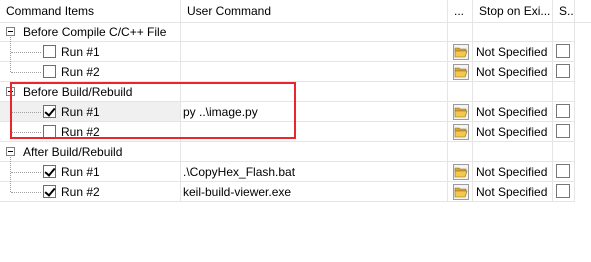 Image resolution: width=591 pixels, height=262 pixels. Describe the element at coordinates (239, 172) in the screenshot. I see `user-command-value: .\CopyHex_Flash.bat` at that location.